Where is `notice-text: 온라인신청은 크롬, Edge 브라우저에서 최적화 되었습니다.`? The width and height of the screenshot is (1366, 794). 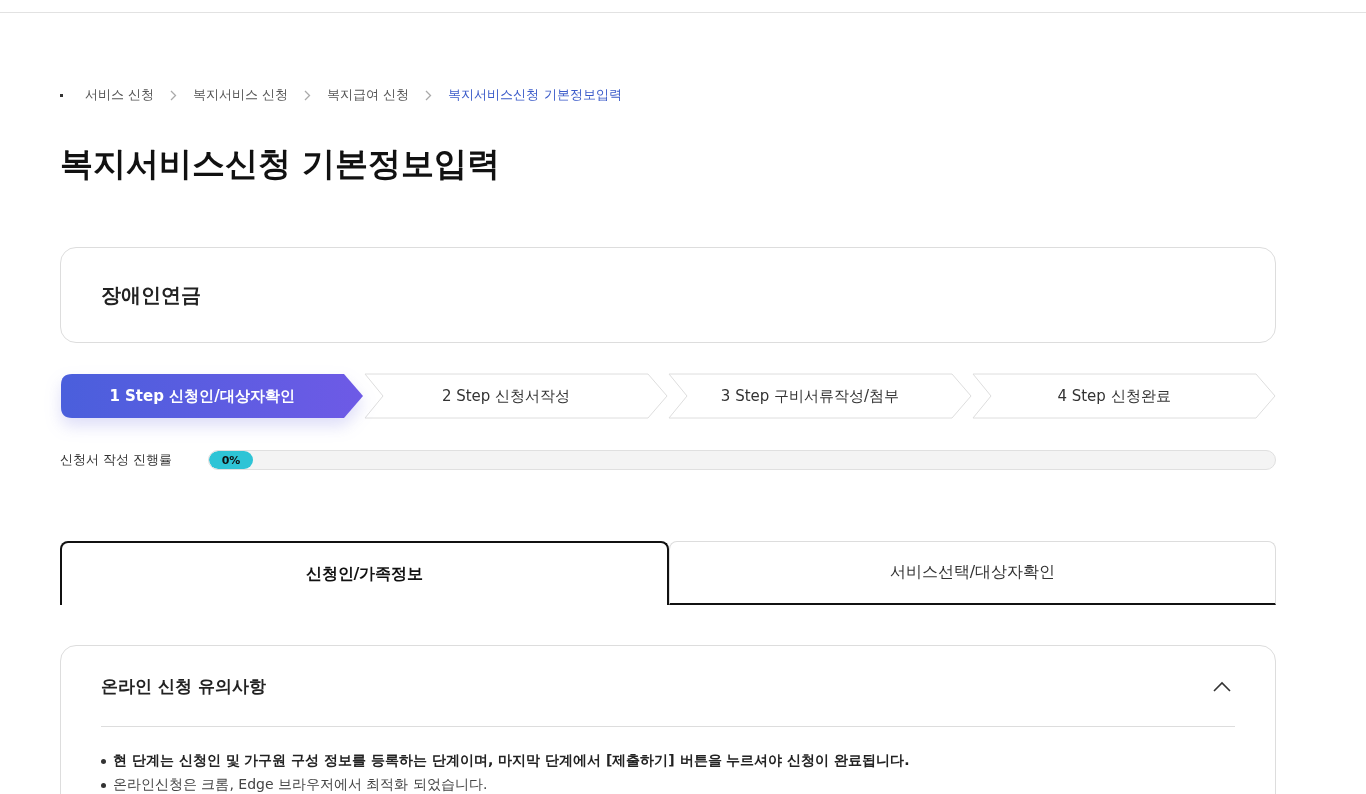
notice-text: 온라인신청은 크롬, Edge 브라우저에서 최적화 되었습니다. is located at coordinates (300, 785).